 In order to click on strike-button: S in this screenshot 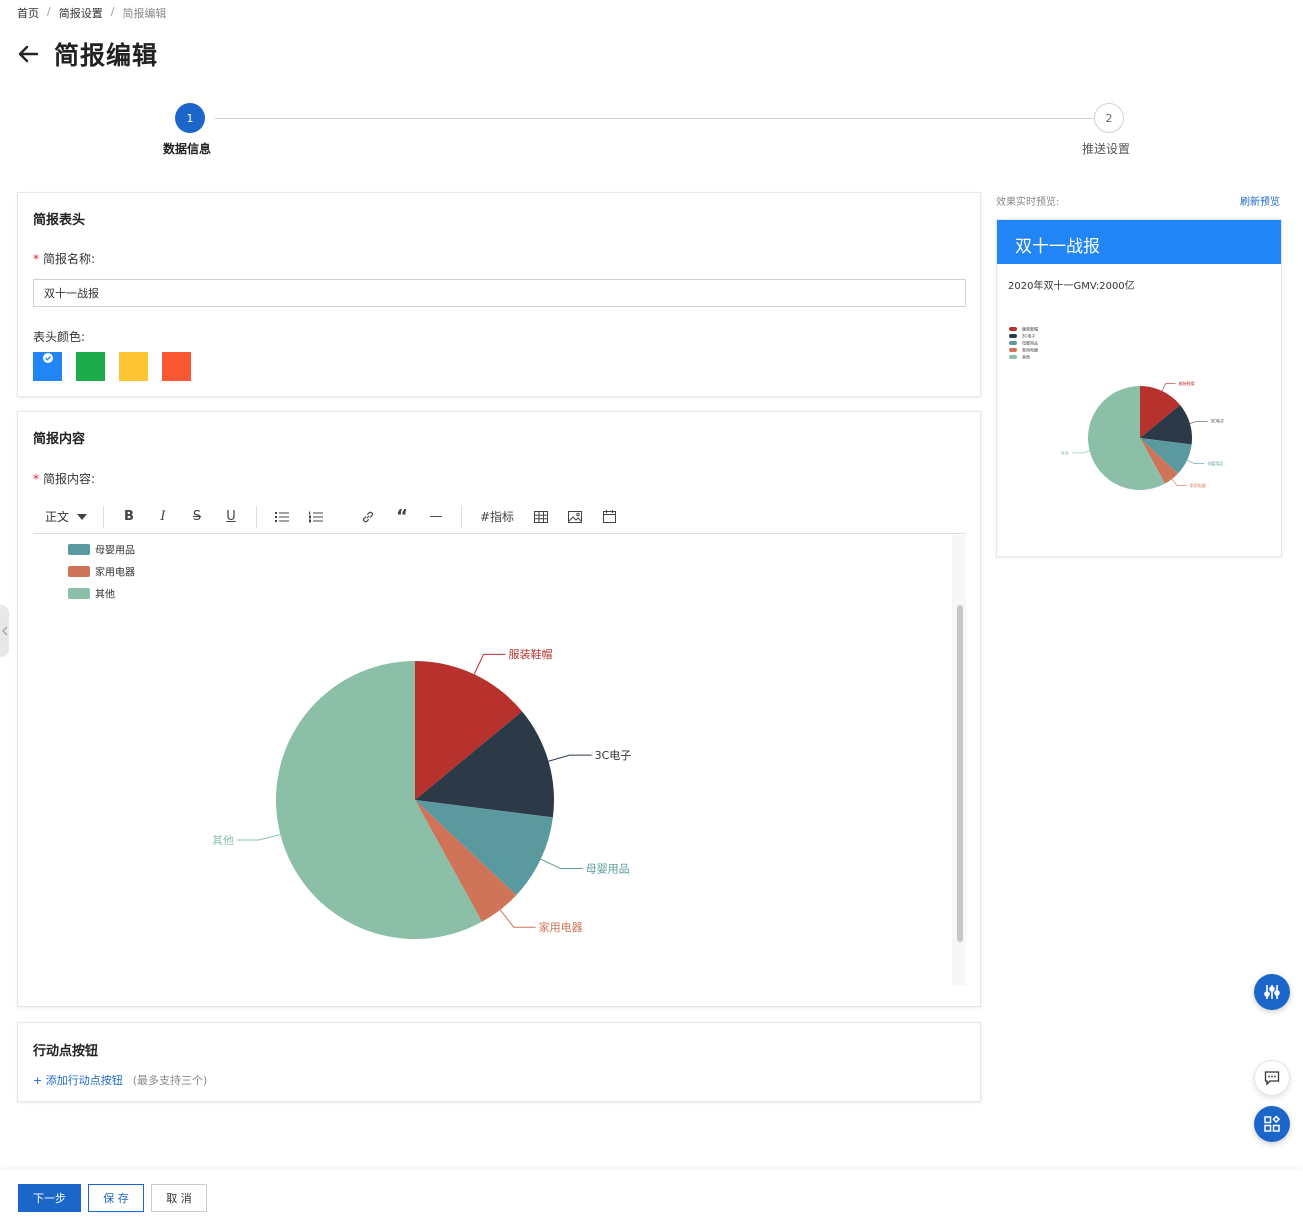, I will do `click(197, 517)`.